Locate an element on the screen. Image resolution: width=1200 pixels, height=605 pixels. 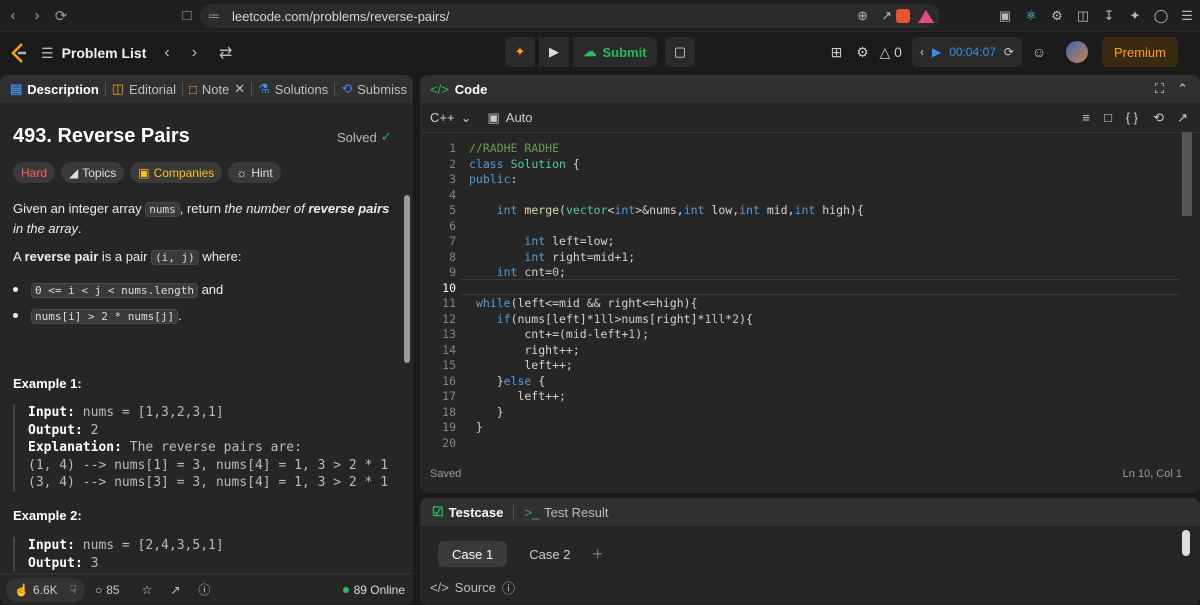
braces-icon: { } is located at coordinates (1132, 117).